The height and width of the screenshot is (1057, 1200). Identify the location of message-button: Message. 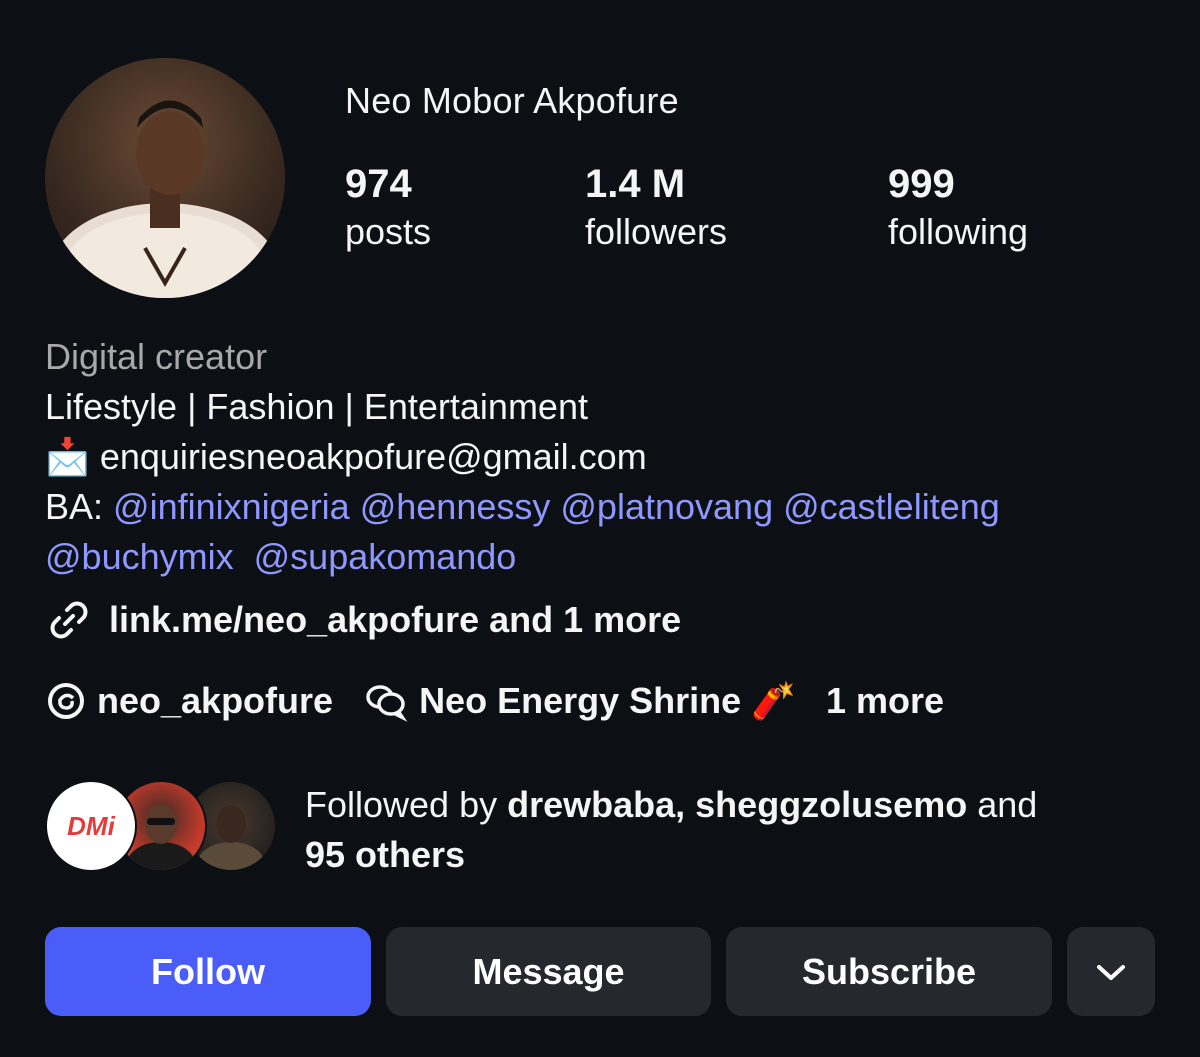
(548, 971).